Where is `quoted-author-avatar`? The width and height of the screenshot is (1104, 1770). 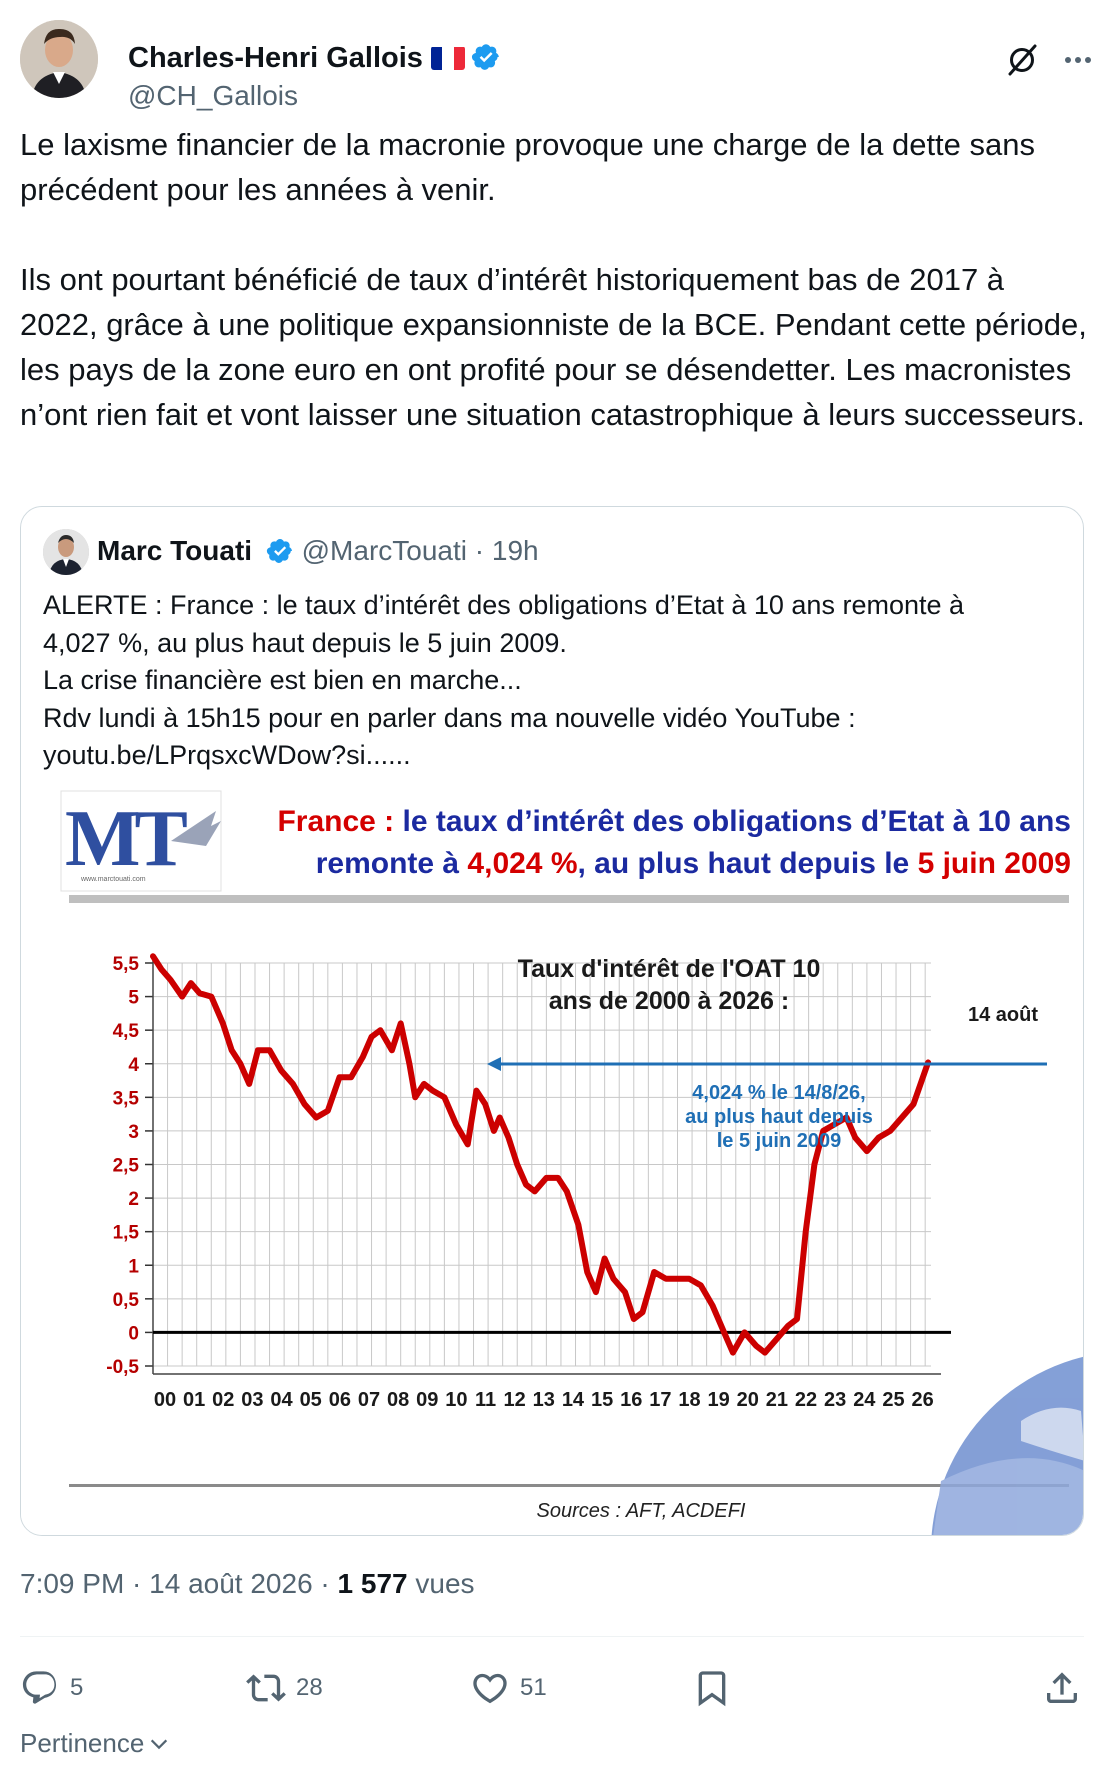
quoted-author-avatar is located at coordinates (66, 552).